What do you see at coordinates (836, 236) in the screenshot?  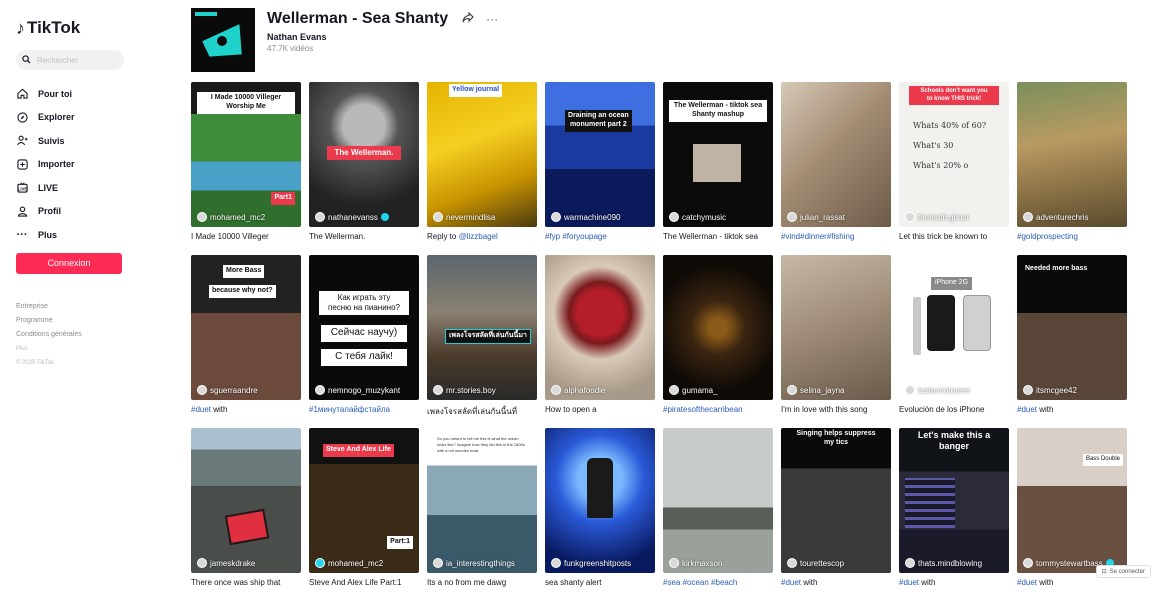 I see `video-caption: #vind#dinner#fishing` at bounding box center [836, 236].